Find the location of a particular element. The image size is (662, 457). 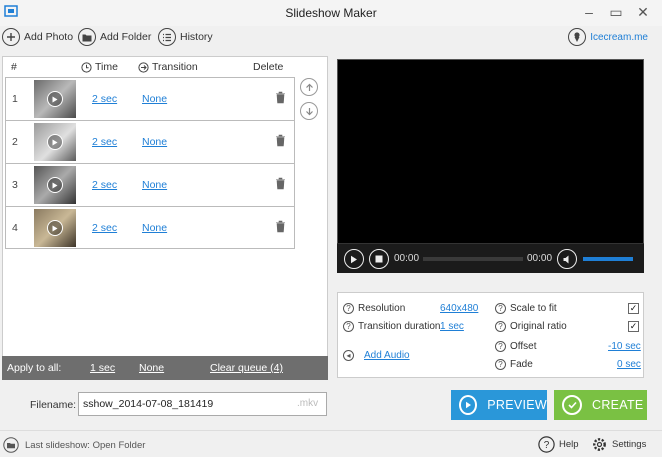

preview-button: PREVIEW is located at coordinates (499, 405).